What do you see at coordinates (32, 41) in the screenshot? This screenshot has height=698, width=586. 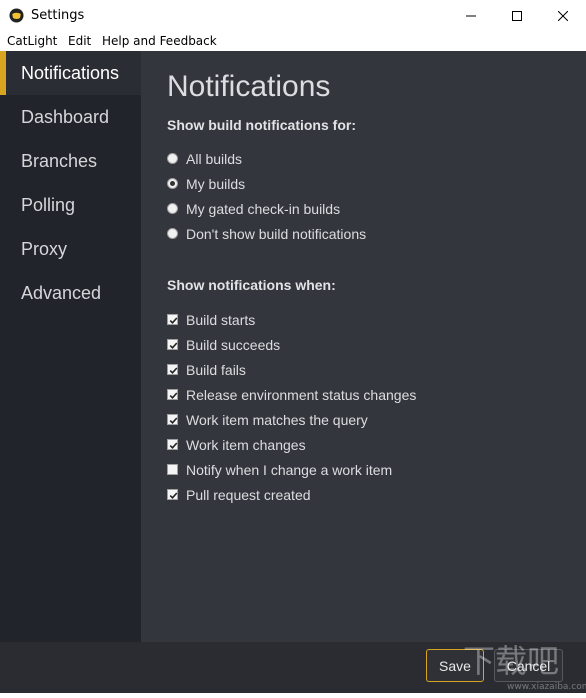 I see `menu-catlight: CatLight` at bounding box center [32, 41].